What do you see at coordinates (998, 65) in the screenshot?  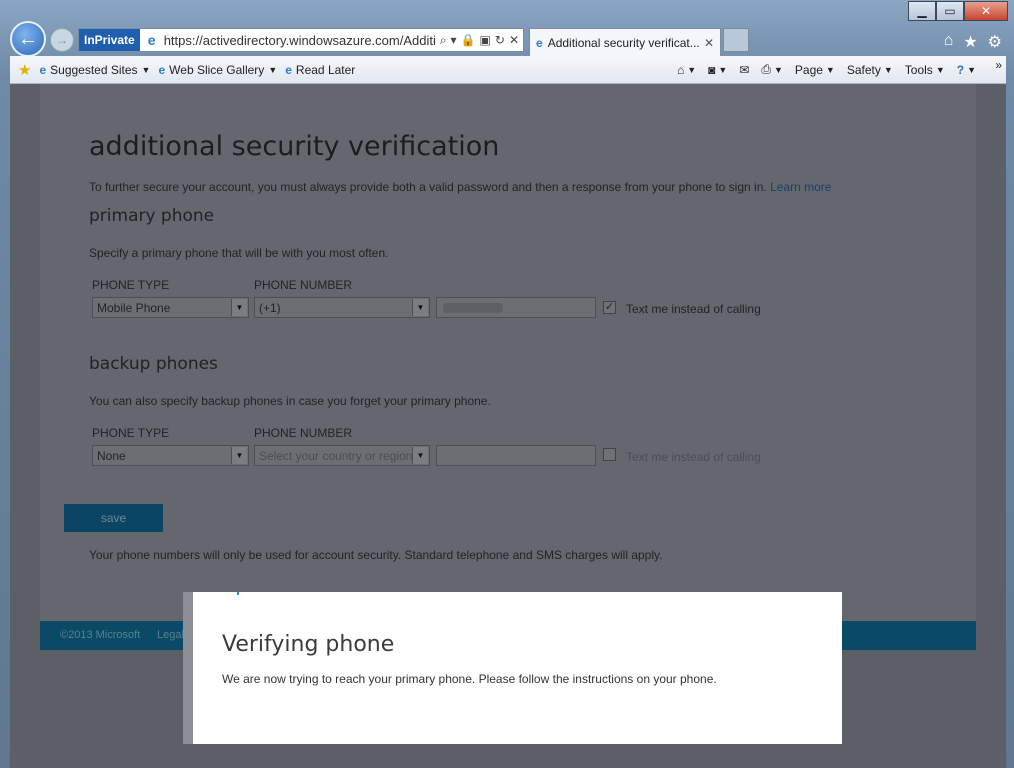 I see `more-chevron-icon: »` at bounding box center [998, 65].